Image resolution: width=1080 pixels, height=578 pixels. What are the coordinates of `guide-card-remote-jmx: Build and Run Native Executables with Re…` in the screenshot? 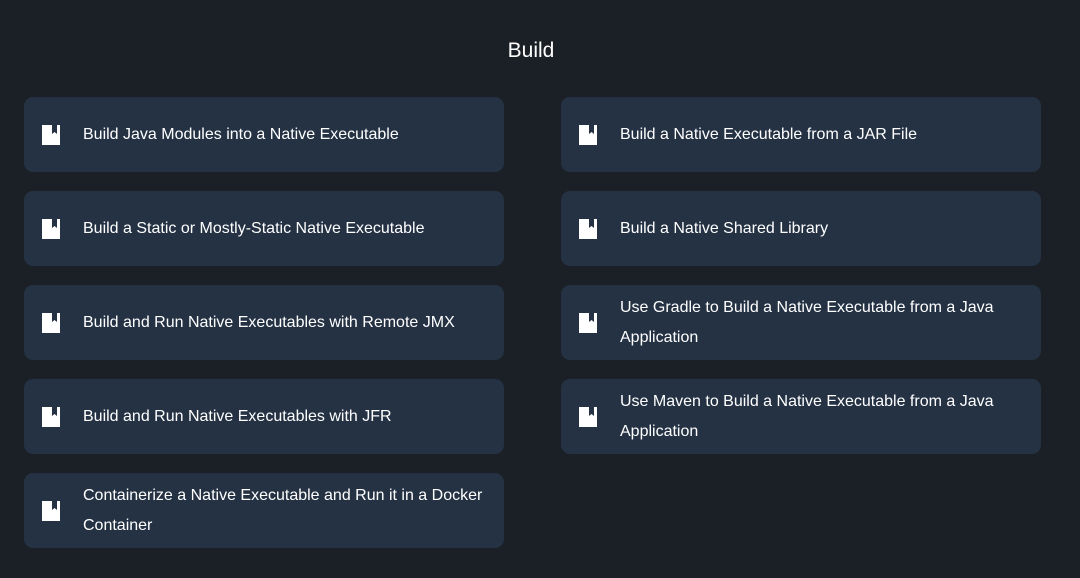 It's located at (264, 322).